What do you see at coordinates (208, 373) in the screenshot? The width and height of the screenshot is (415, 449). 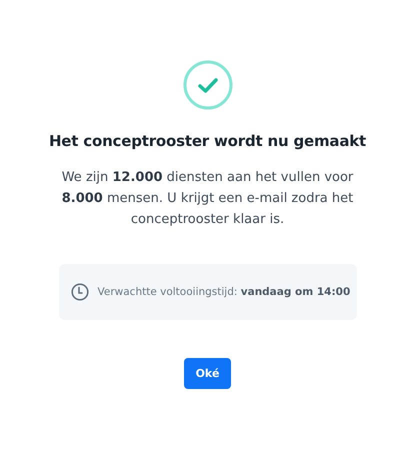 I see `ok-button: Oké` at bounding box center [208, 373].